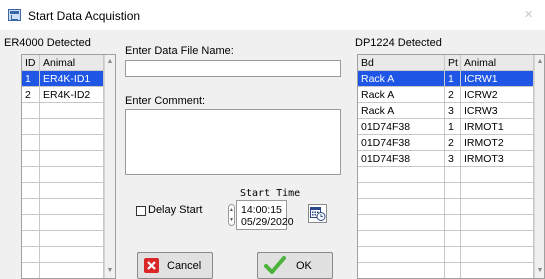 The image size is (545, 279). Describe the element at coordinates (165, 101) in the screenshot. I see `comment-label: Enter Comment:` at that location.